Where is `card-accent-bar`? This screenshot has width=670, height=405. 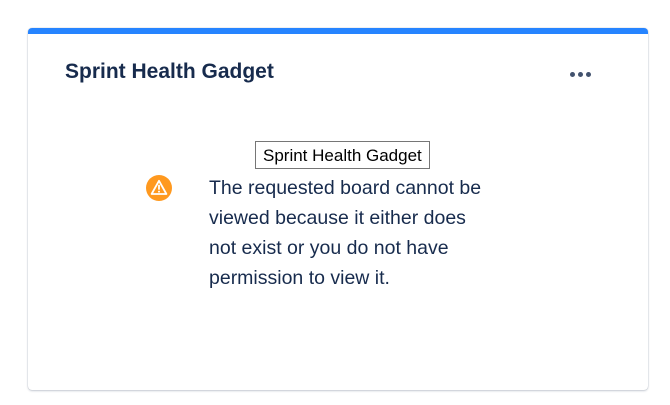 card-accent-bar is located at coordinates (338, 31).